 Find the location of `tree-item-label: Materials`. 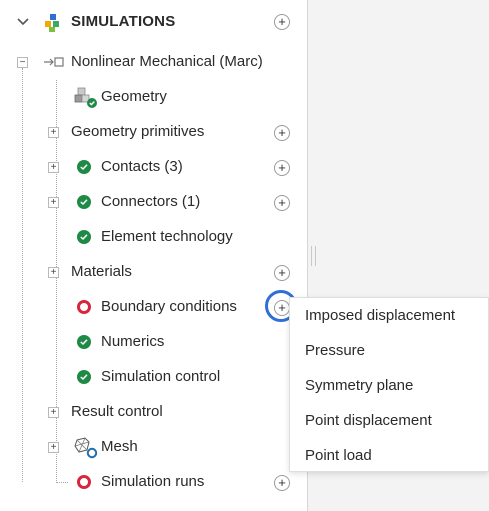

tree-item-label: Materials is located at coordinates (101, 271).